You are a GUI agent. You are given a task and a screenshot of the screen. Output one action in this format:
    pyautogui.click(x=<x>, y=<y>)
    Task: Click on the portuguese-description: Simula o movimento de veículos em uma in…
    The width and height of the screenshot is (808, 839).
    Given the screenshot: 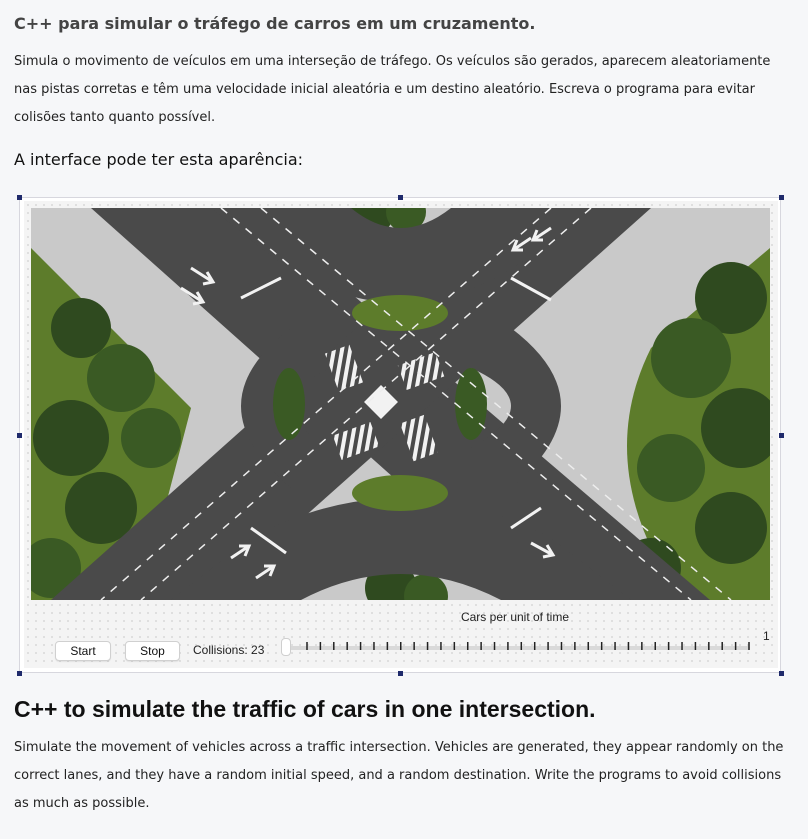 What is the action you would take?
    pyautogui.click(x=392, y=89)
    